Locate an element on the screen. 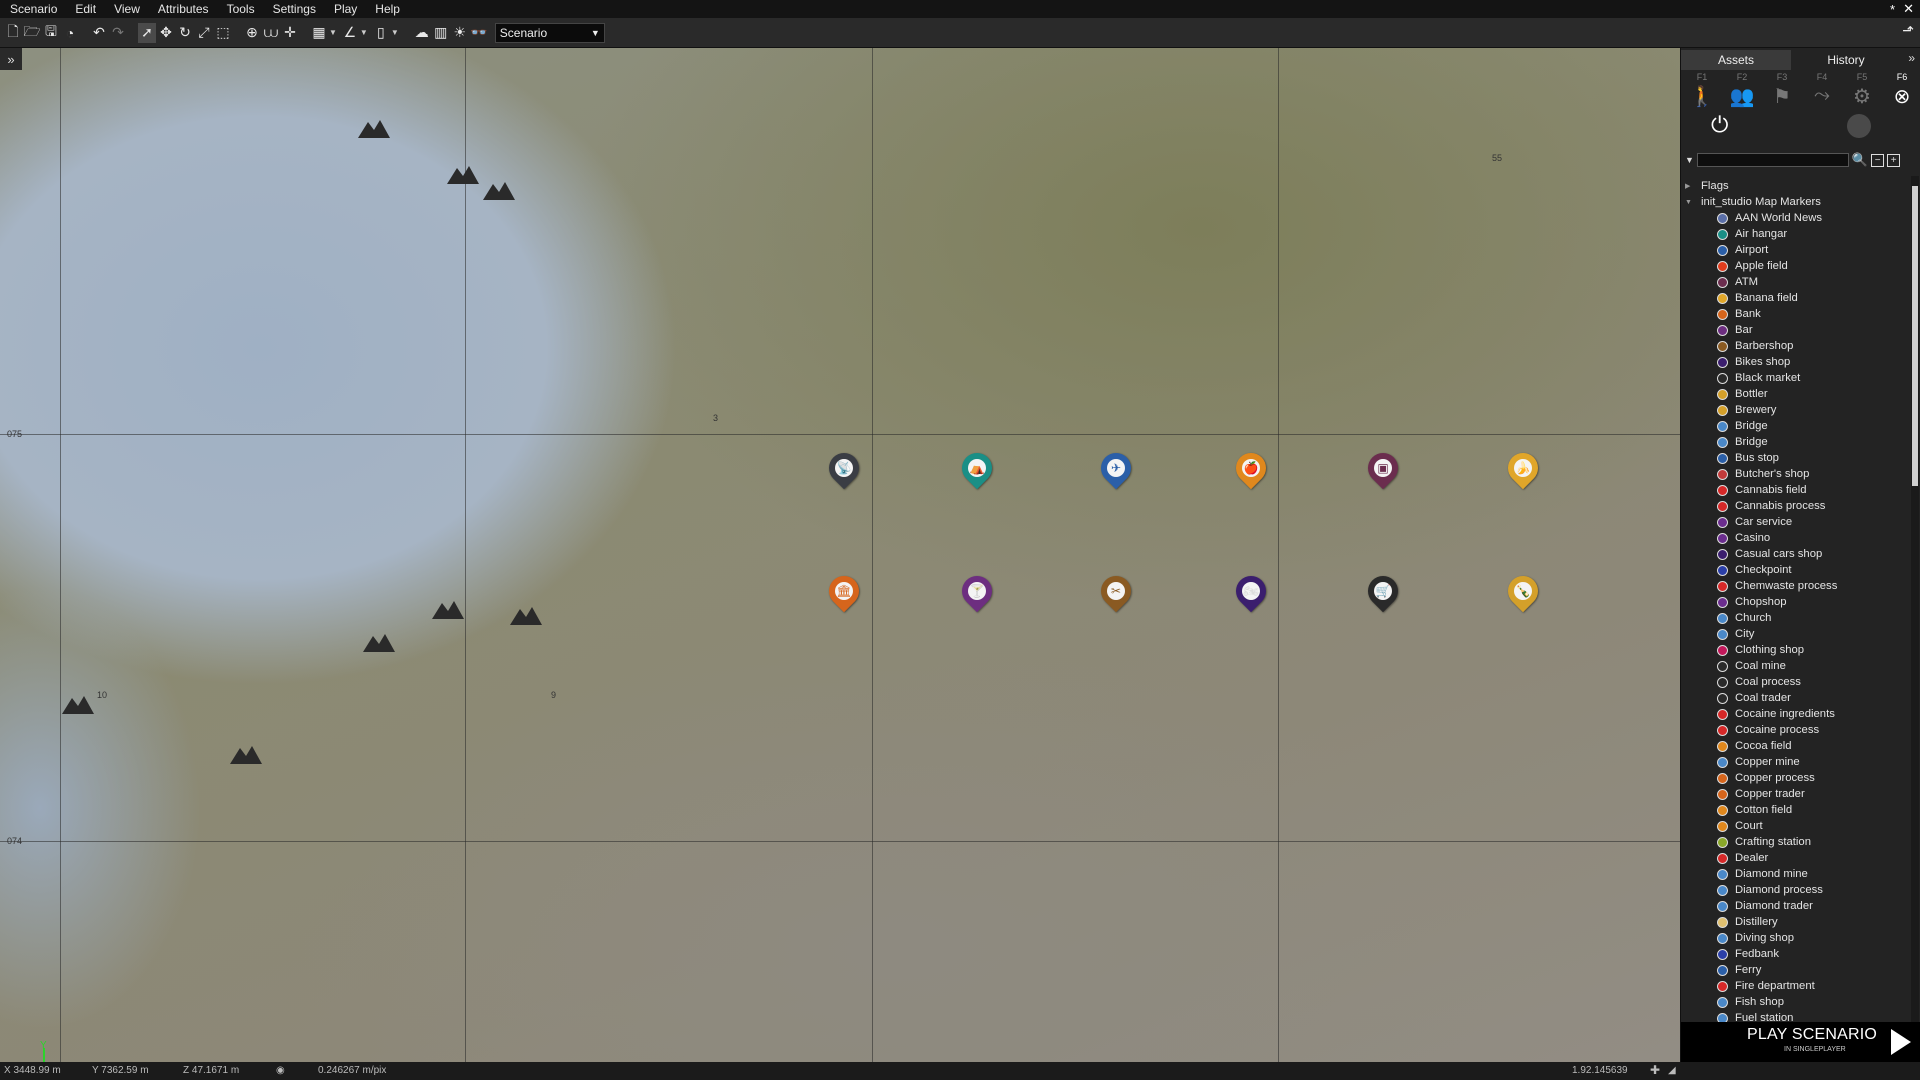  lighting-icon: ☀ is located at coordinates (460, 33).